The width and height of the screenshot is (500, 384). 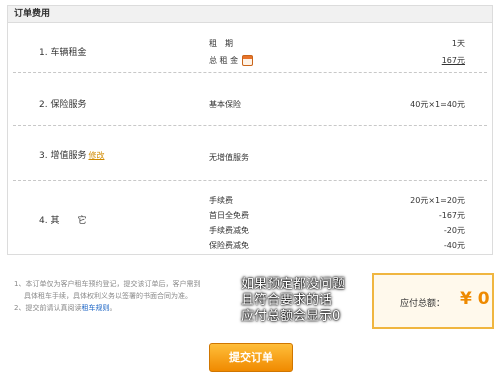 I want to click on fee-row-value-added: 3. 增值服务 修改 无增值服务, so click(x=250, y=153).